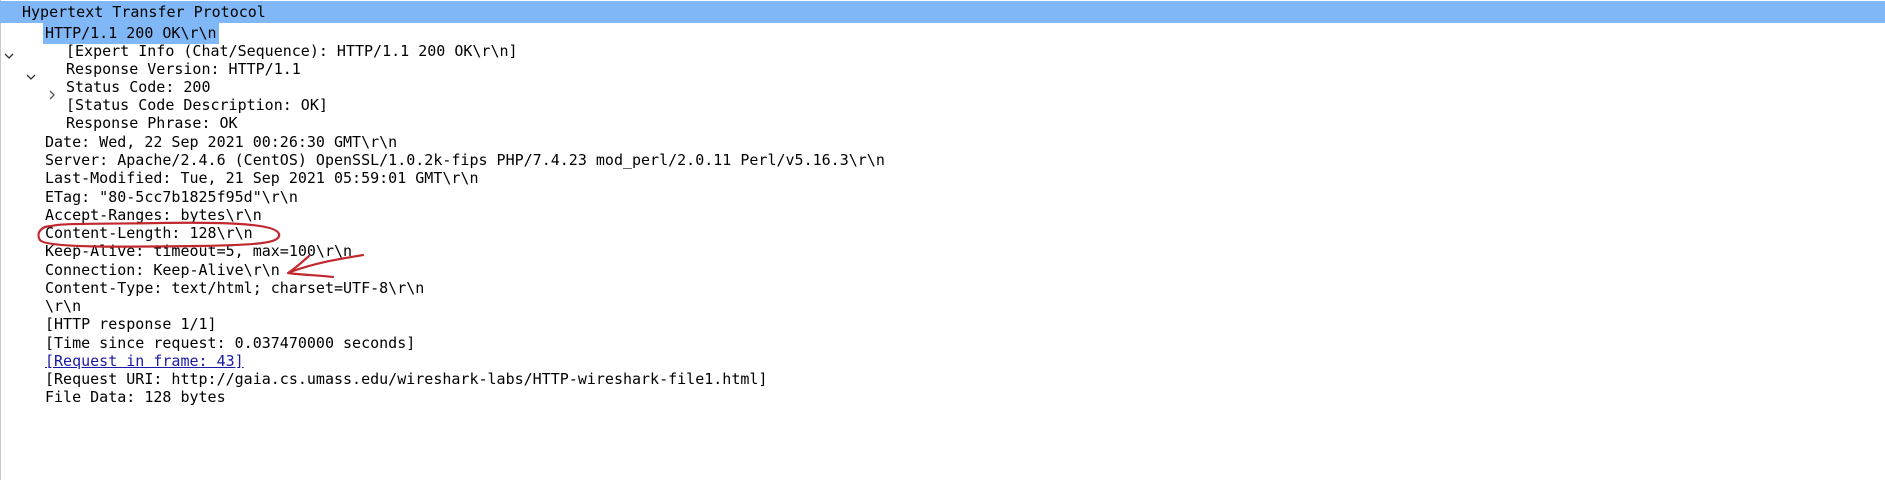  I want to click on tree-row-http: Hypertext Transfer Protocol, so click(942, 30).